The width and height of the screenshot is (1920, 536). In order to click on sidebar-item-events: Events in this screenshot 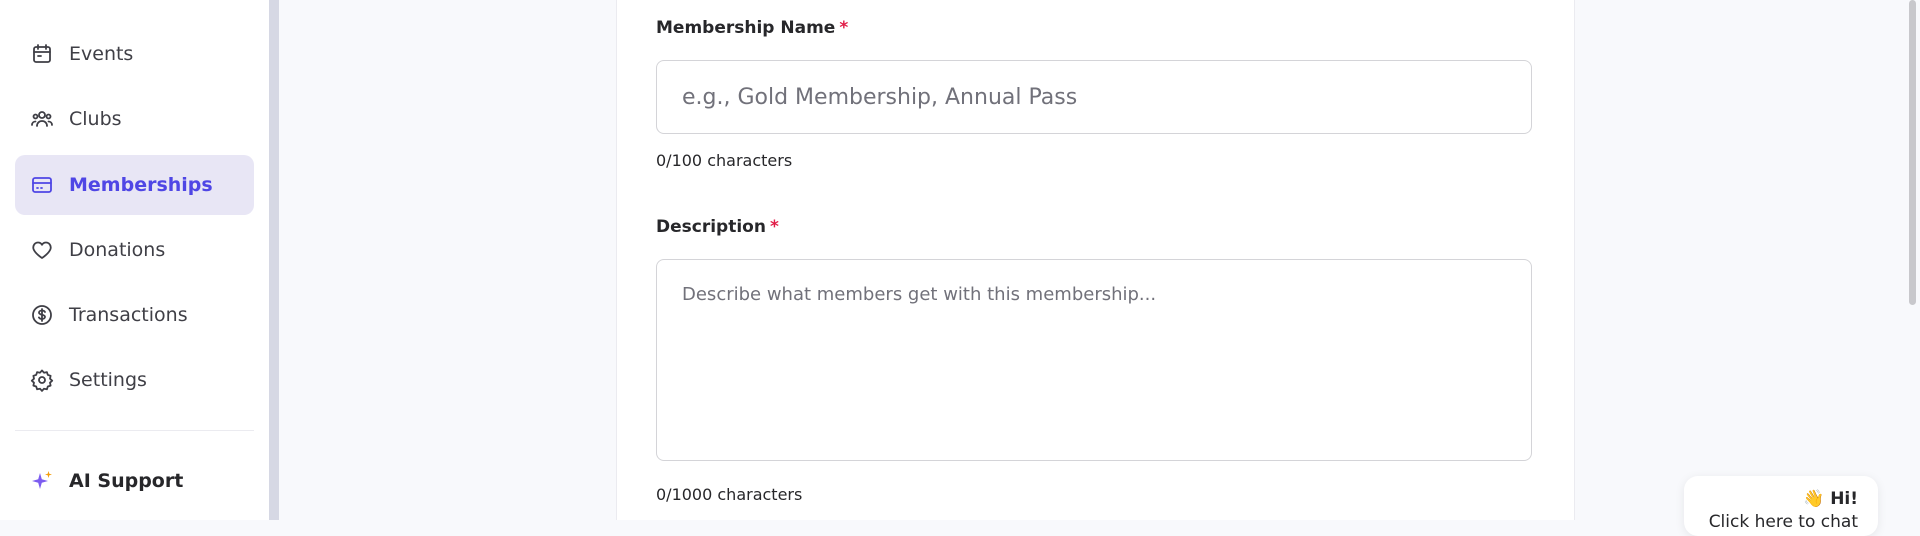, I will do `click(134, 54)`.